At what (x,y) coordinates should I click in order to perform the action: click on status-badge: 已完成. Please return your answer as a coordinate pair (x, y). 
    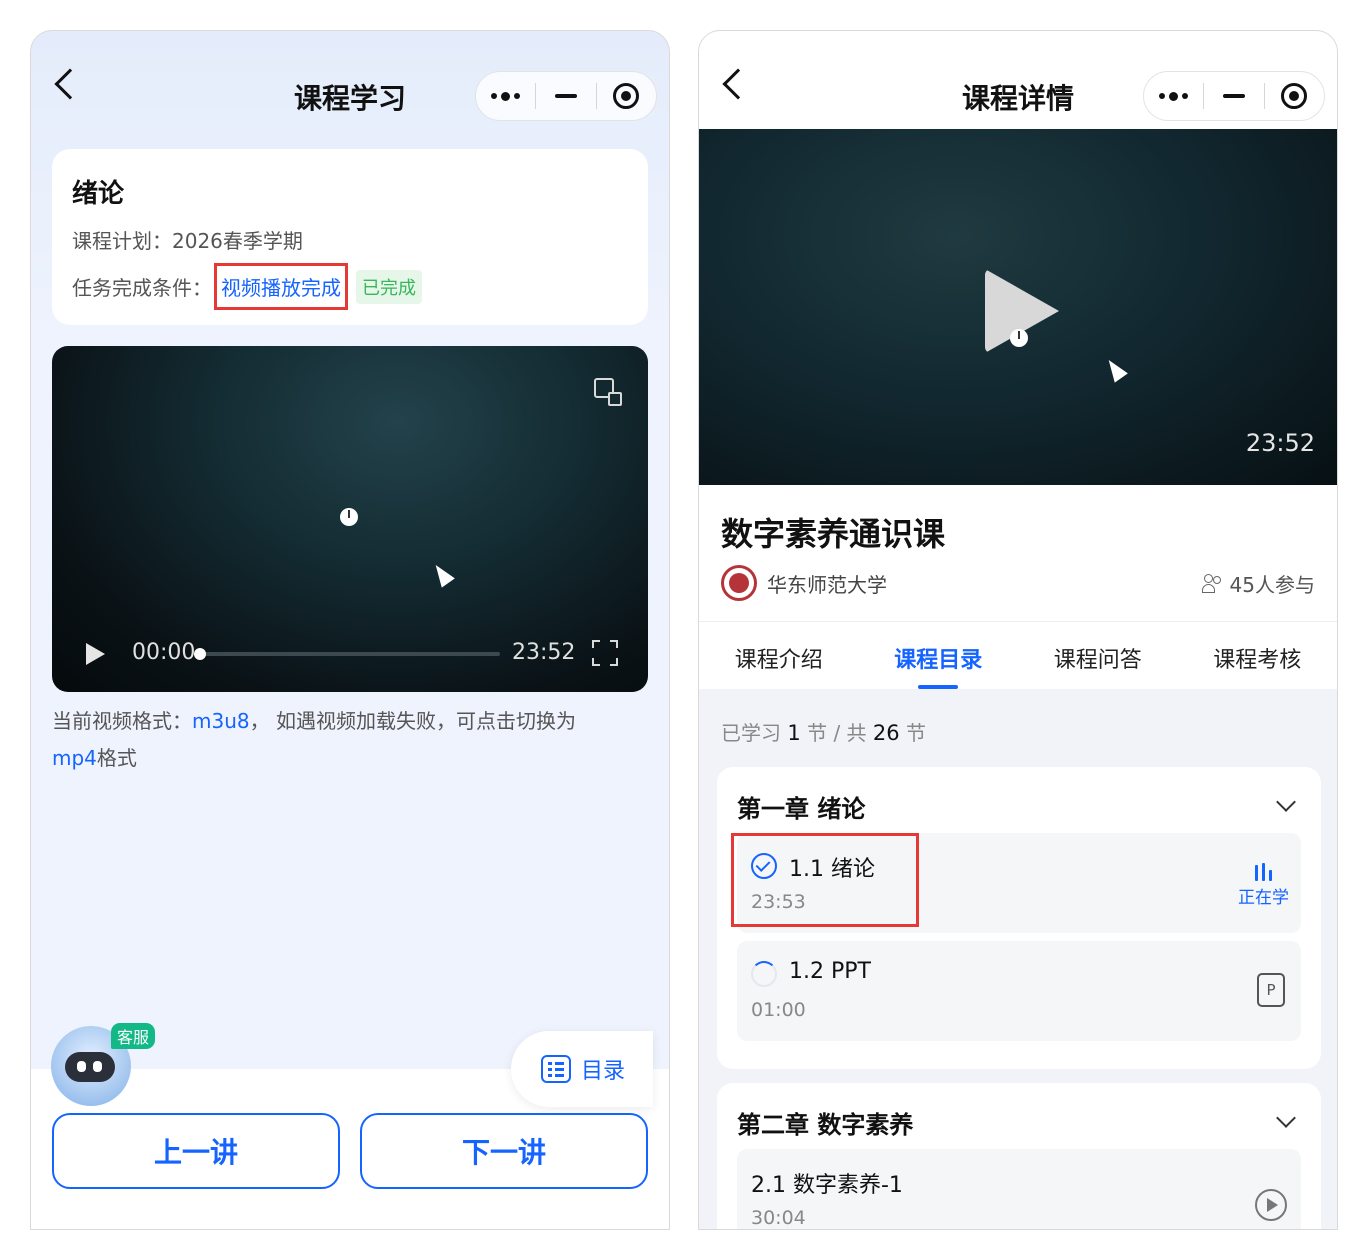
    Looking at the image, I should click on (389, 286).